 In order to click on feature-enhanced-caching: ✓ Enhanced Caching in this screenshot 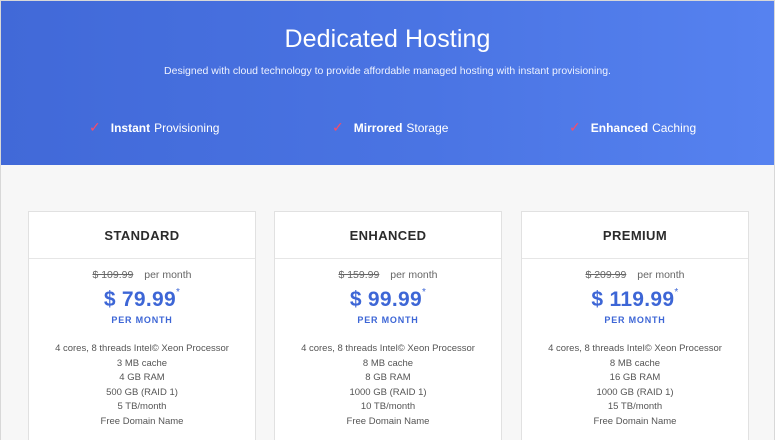, I will do `click(632, 128)`.